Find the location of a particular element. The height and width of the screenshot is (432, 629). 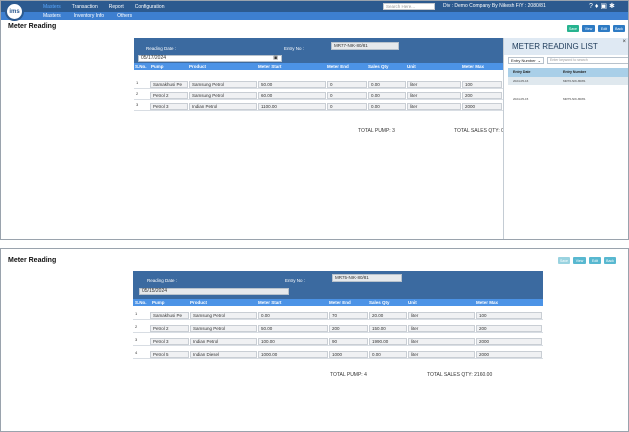

pump-field: Petrol 5 is located at coordinates (169, 354).